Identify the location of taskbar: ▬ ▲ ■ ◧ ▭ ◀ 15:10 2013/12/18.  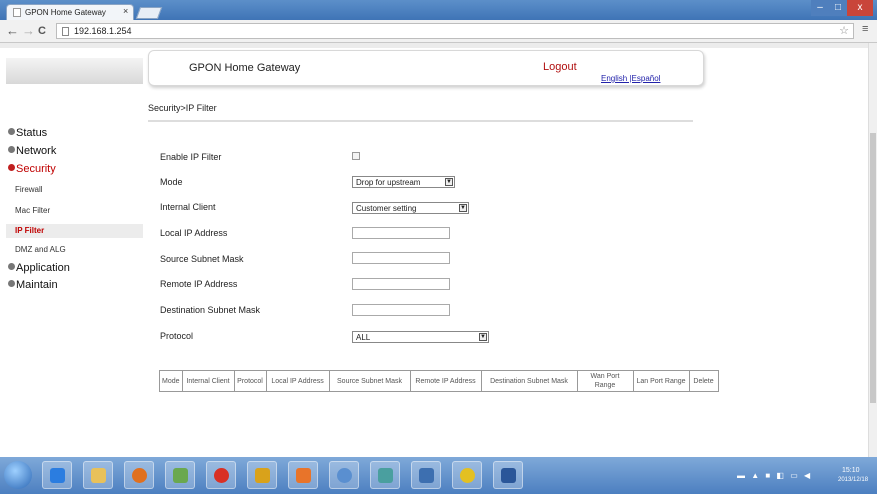
(438, 475).